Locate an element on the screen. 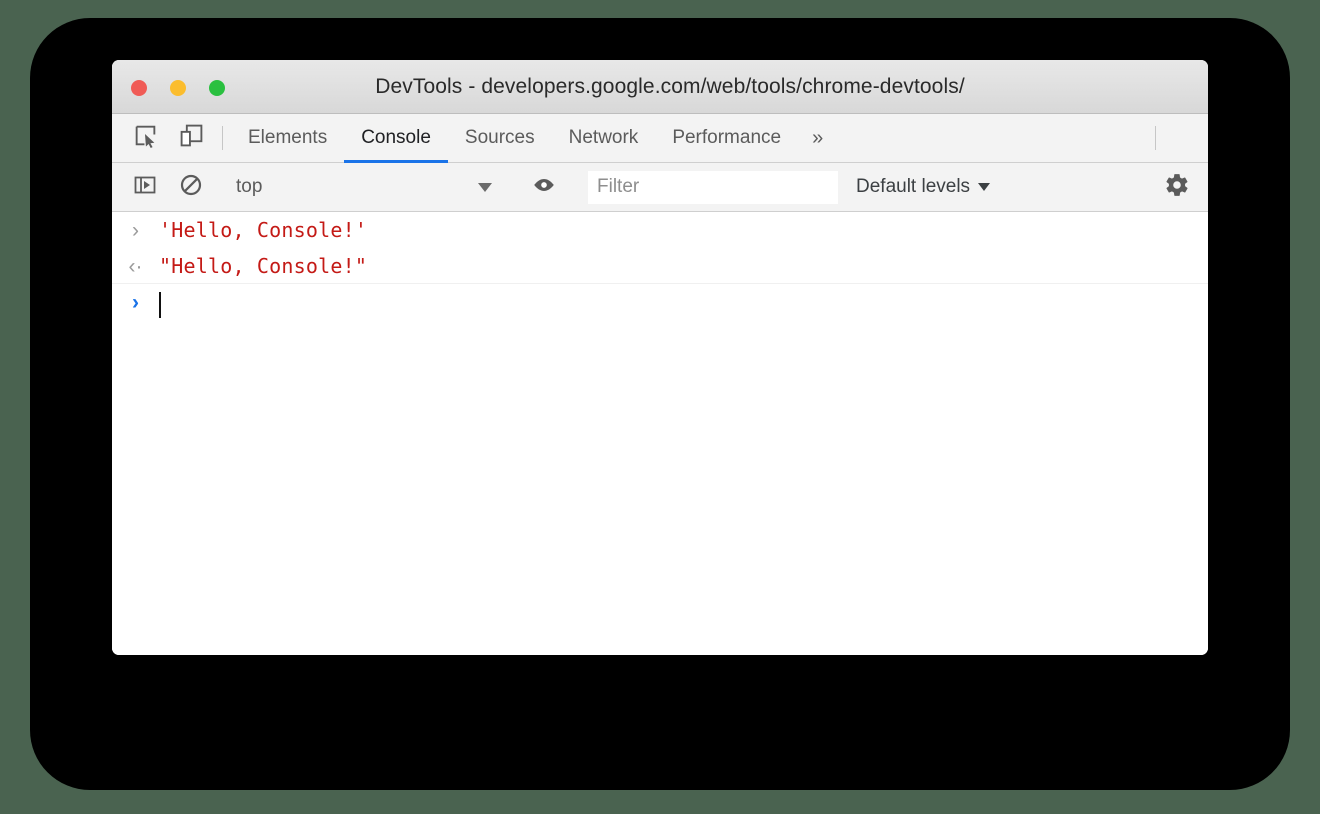  console-prompt-input is located at coordinates (160, 303).